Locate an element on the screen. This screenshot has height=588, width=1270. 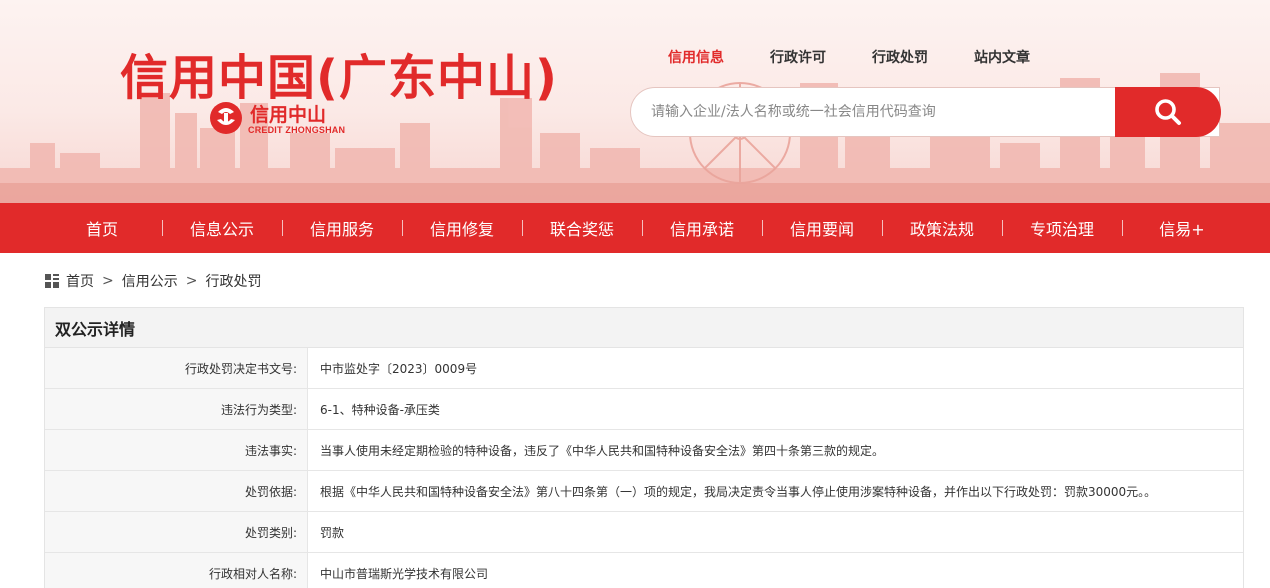
nav-item-home: 首页 is located at coordinates (102, 228).